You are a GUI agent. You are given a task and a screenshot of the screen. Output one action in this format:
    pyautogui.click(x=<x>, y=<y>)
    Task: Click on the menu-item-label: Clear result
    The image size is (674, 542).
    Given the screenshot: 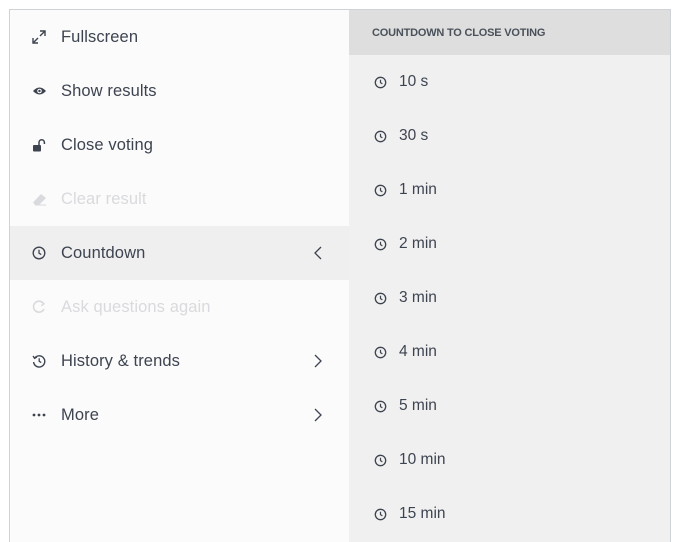 What is the action you would take?
    pyautogui.click(x=104, y=198)
    